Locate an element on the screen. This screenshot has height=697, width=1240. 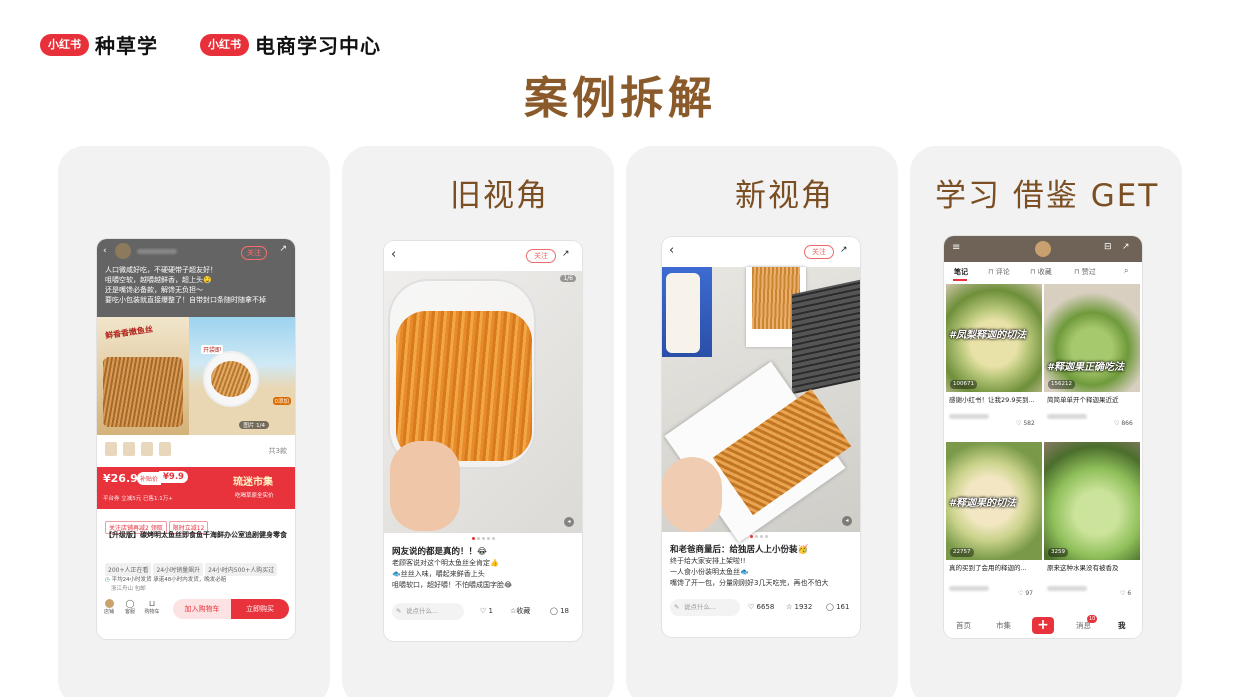
profile-header: ≡ ⊟ ↗ is located at coordinates (1043, 249).